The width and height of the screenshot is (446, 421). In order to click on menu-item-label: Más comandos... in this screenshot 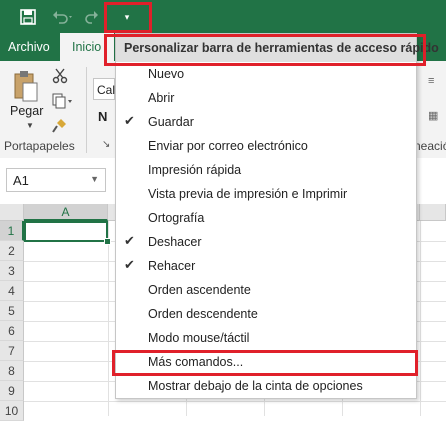, I will do `click(196, 362)`.